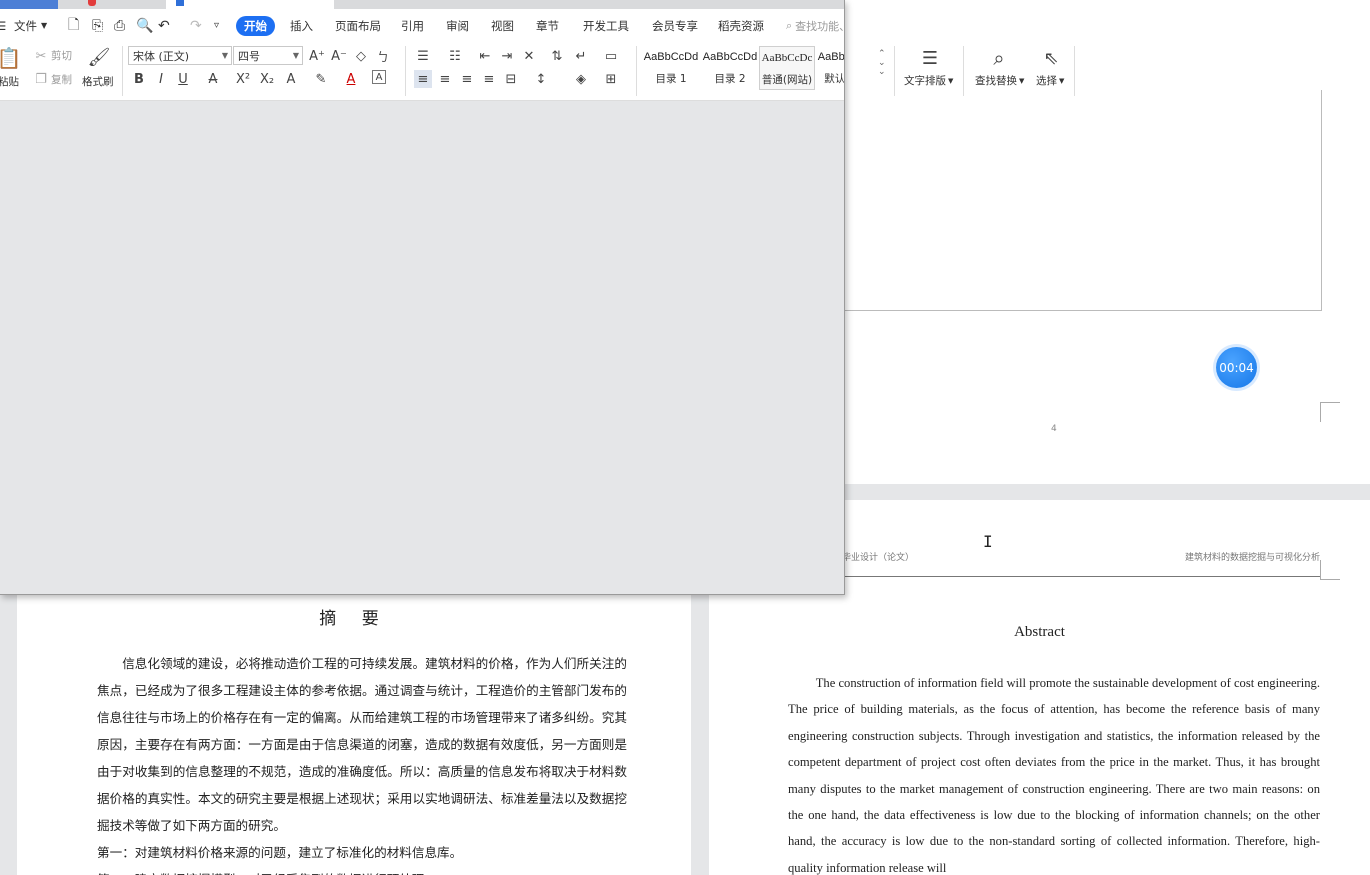 The image size is (1370, 875). What do you see at coordinates (161, 79) in the screenshot?
I see `italic-icon: I` at bounding box center [161, 79].